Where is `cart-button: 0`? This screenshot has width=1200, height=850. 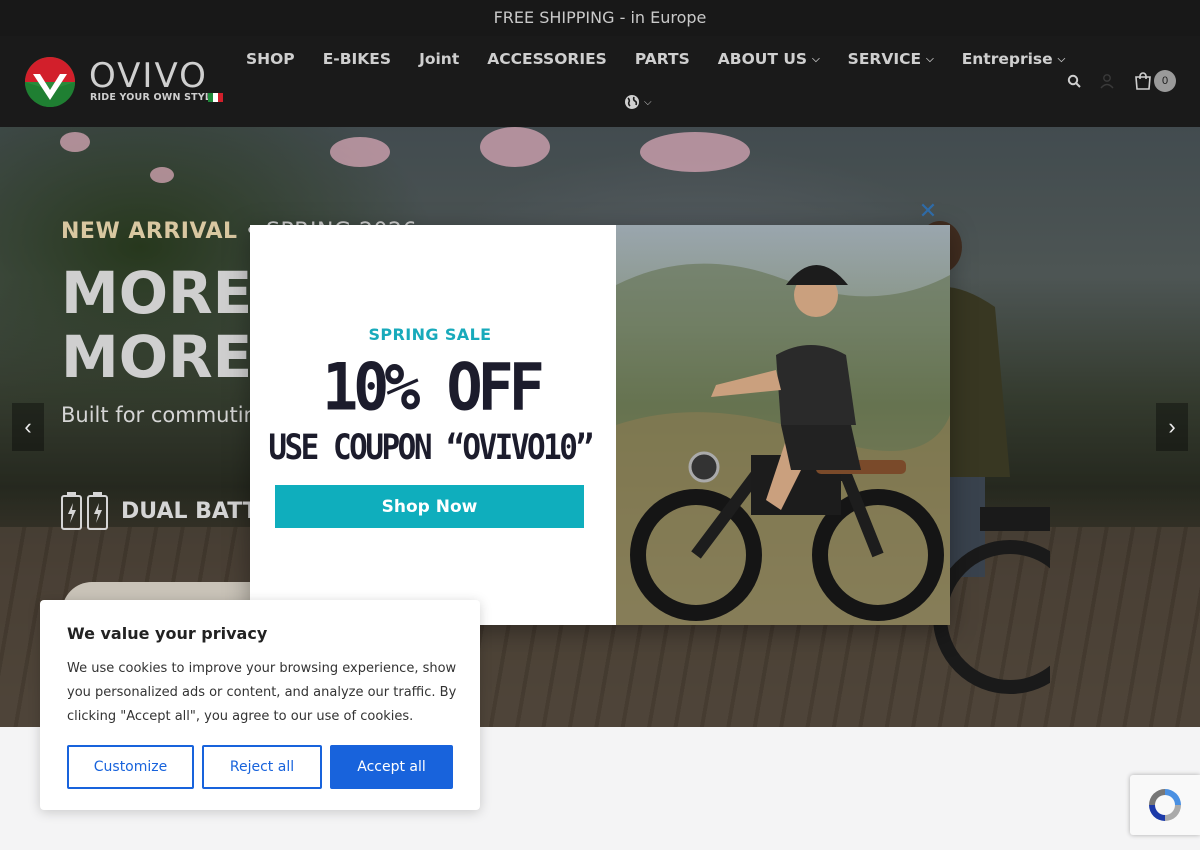 cart-button: 0 is located at coordinates (1154, 81).